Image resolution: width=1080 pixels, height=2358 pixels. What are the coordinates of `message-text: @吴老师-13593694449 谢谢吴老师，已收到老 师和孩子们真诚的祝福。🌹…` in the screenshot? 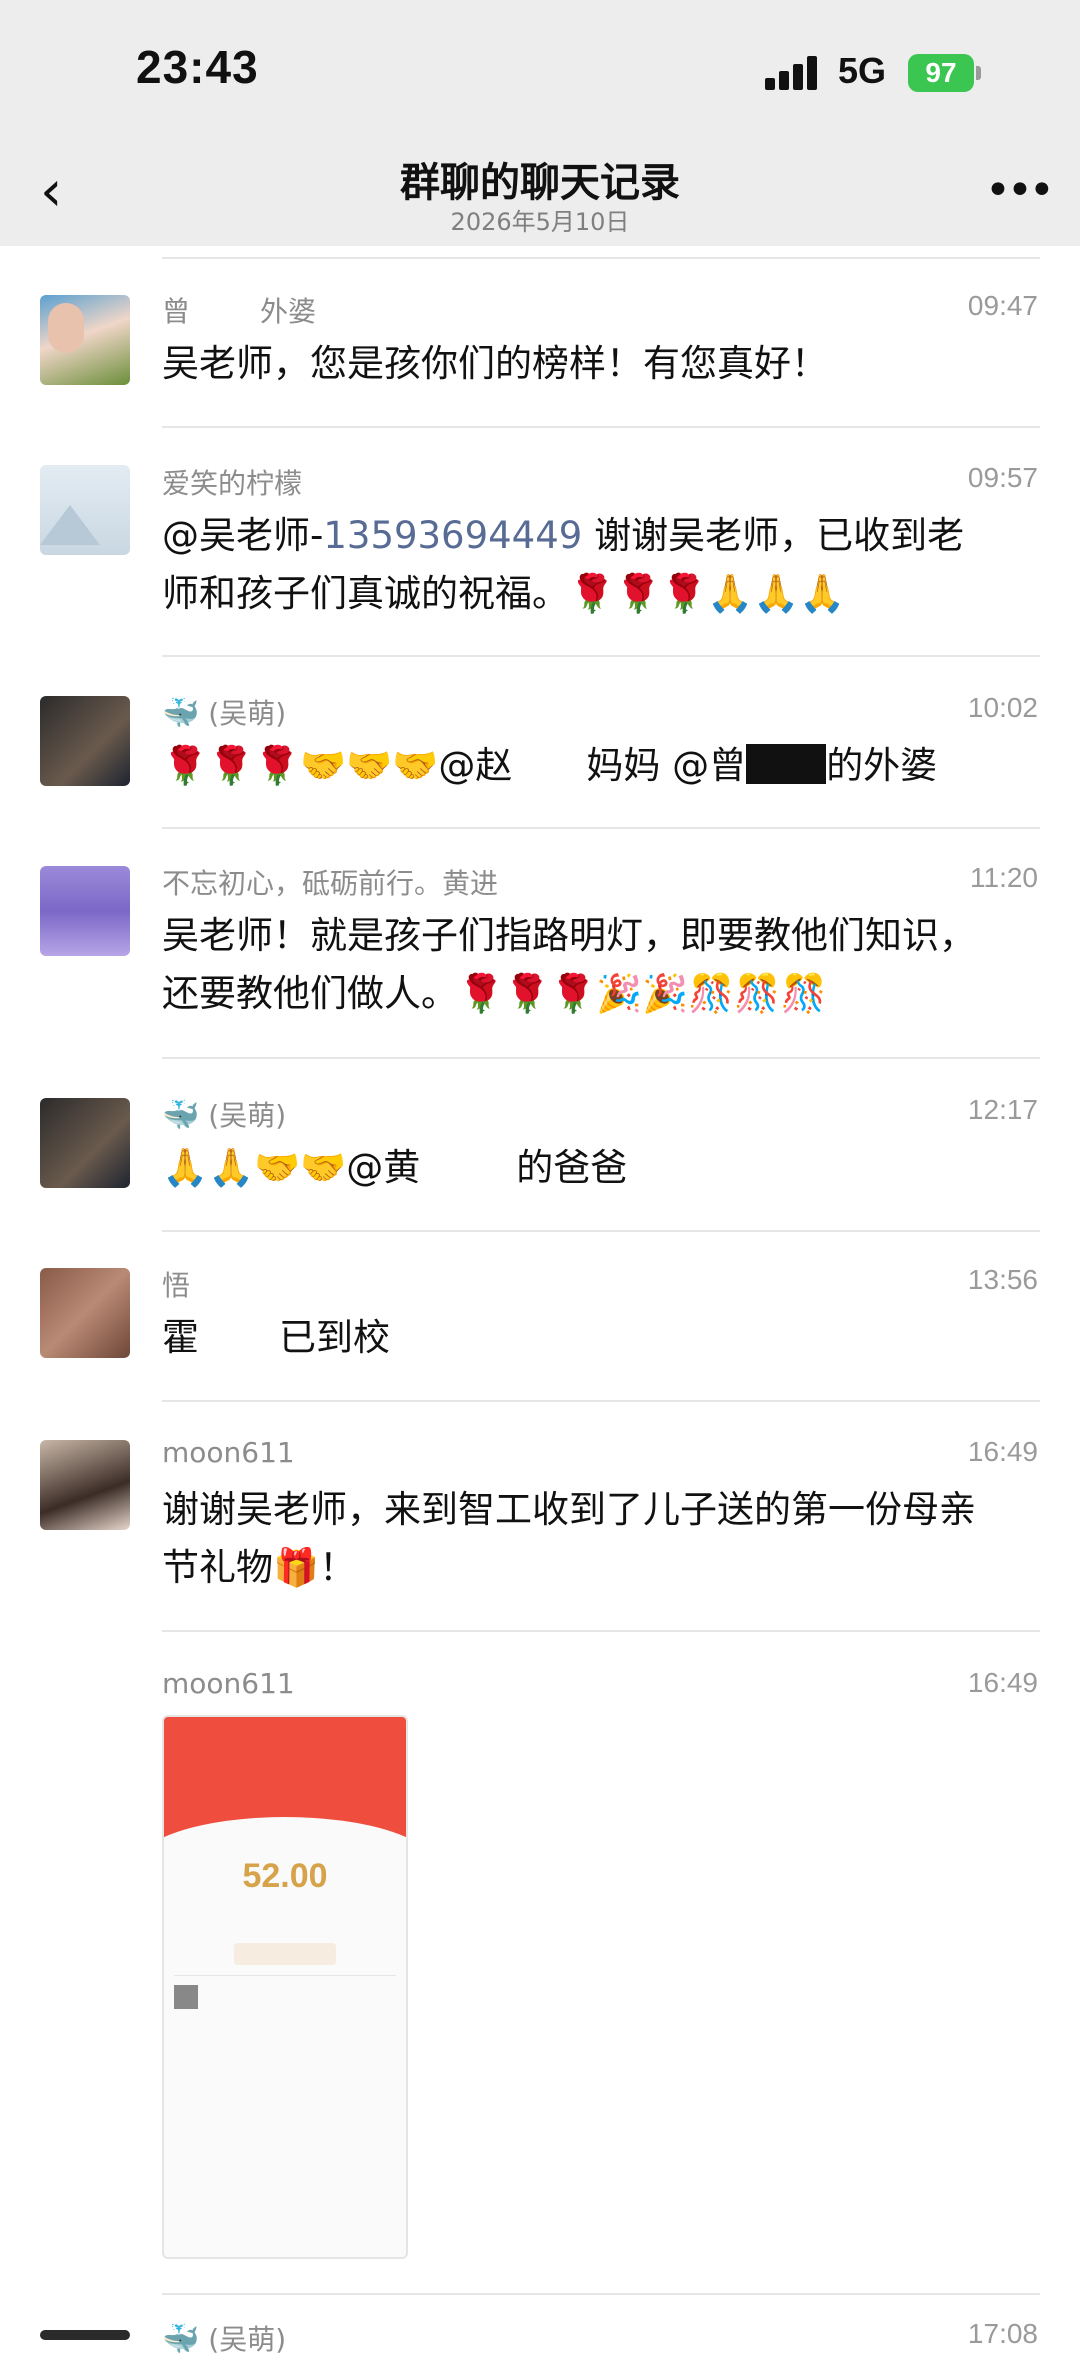 It's located at (602, 565).